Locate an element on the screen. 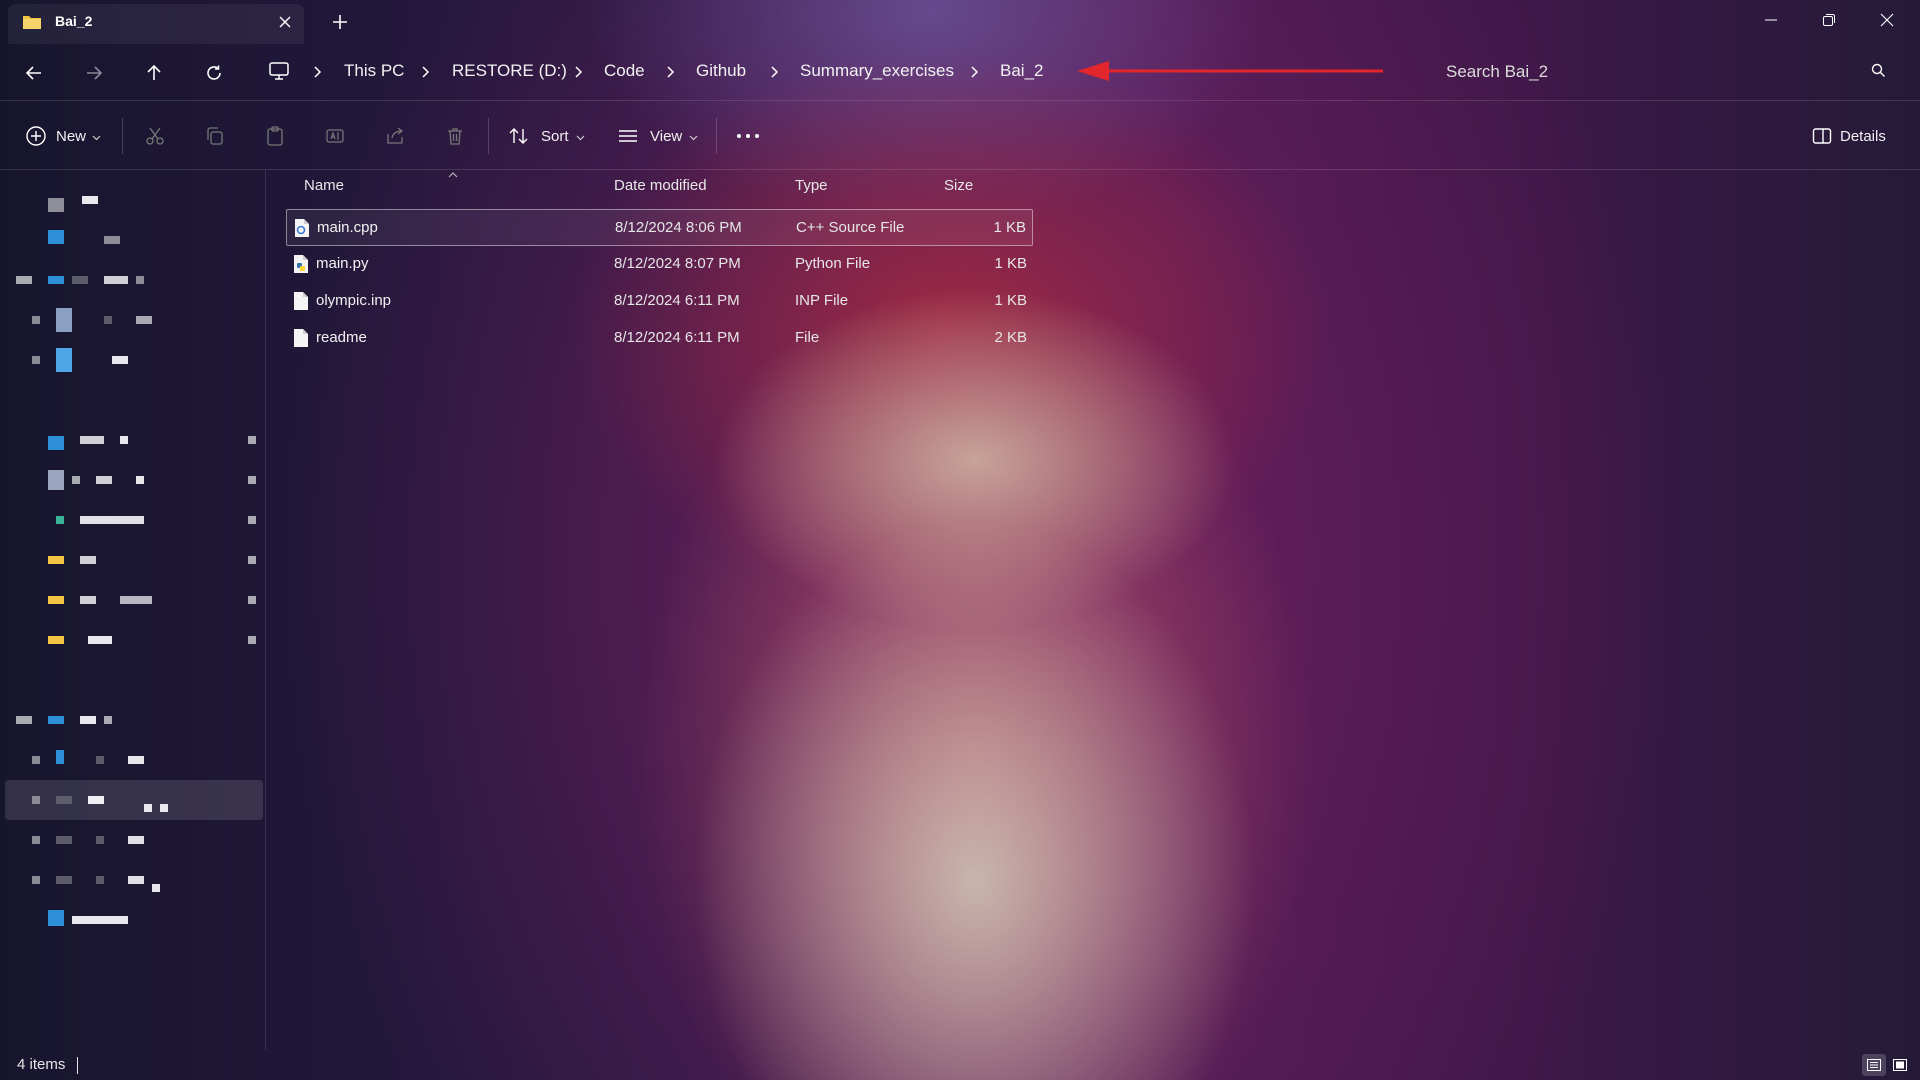  column-header-date: Date modified is located at coordinates (660, 185).